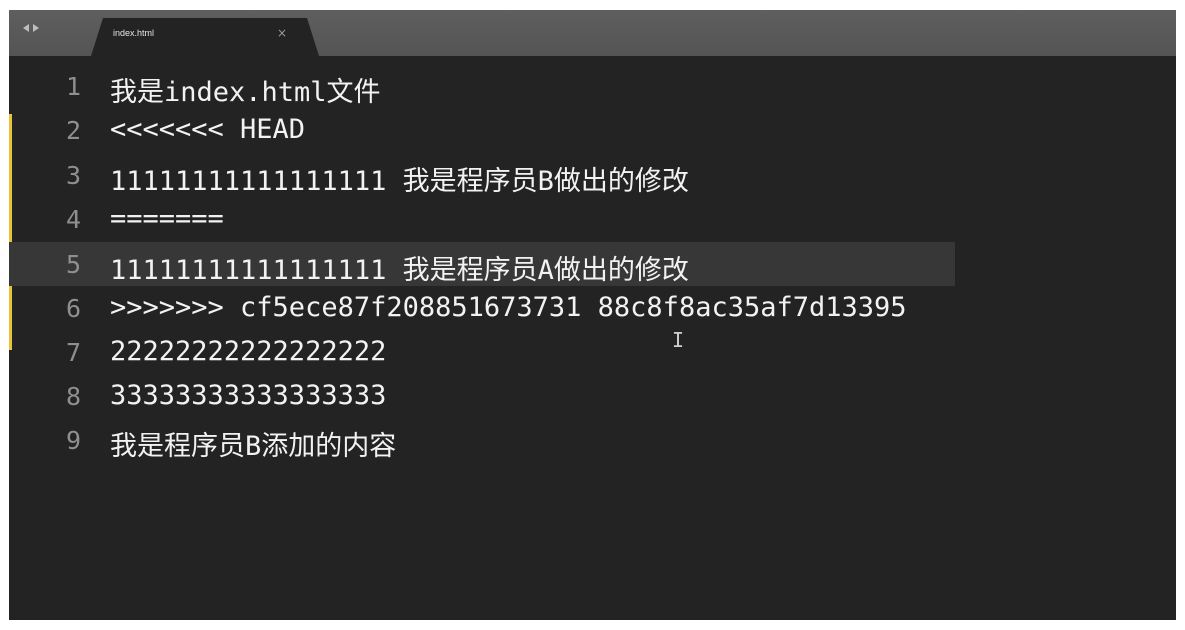 Image resolution: width=1185 pixels, height=630 pixels. What do you see at coordinates (134, 33) in the screenshot?
I see `tab-label: index.html` at bounding box center [134, 33].